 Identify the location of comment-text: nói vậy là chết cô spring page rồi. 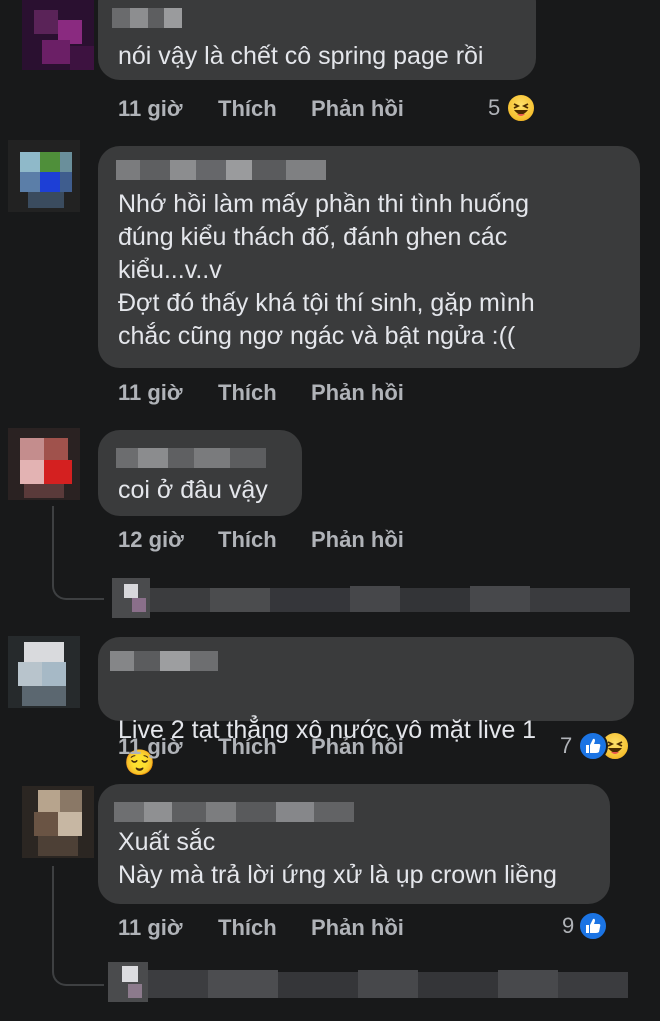
(301, 56).